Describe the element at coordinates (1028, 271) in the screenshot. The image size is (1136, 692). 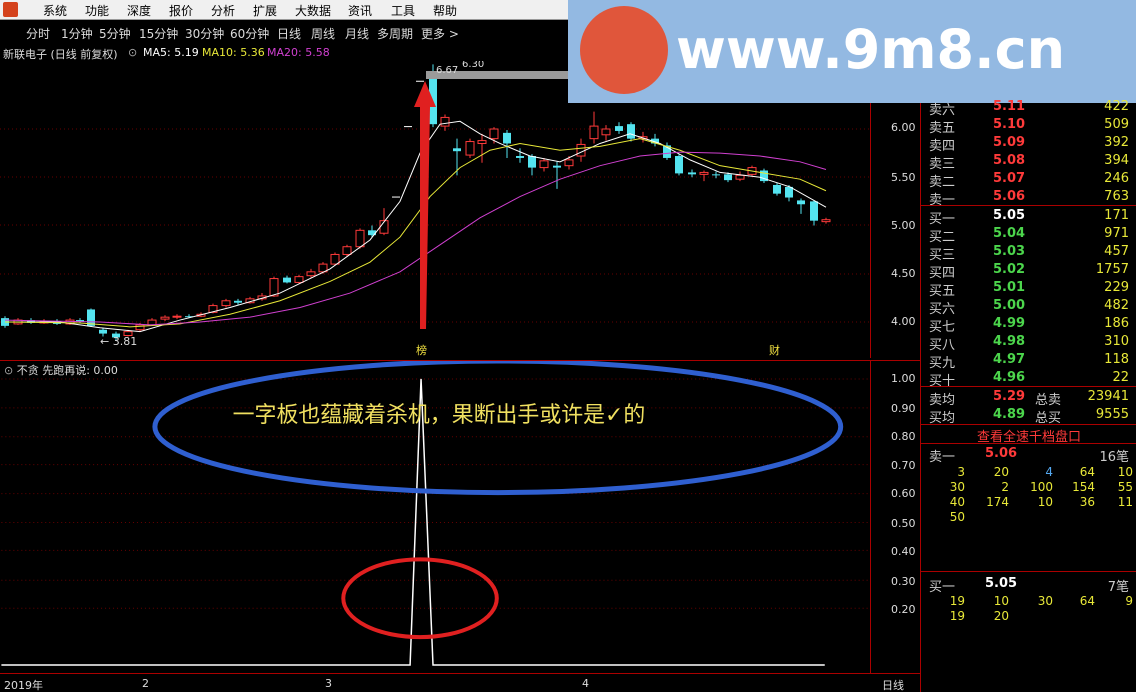
I see `buy-level-row: 买四 5.02 1757` at that location.